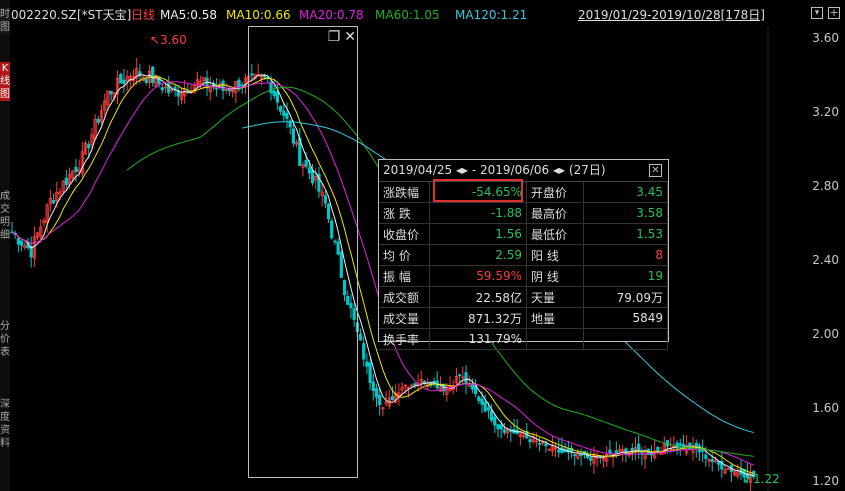 Image resolution: width=845 pixels, height=491 pixels. Describe the element at coordinates (587, 170) in the screenshot. I see `day-count: (27日)` at that location.